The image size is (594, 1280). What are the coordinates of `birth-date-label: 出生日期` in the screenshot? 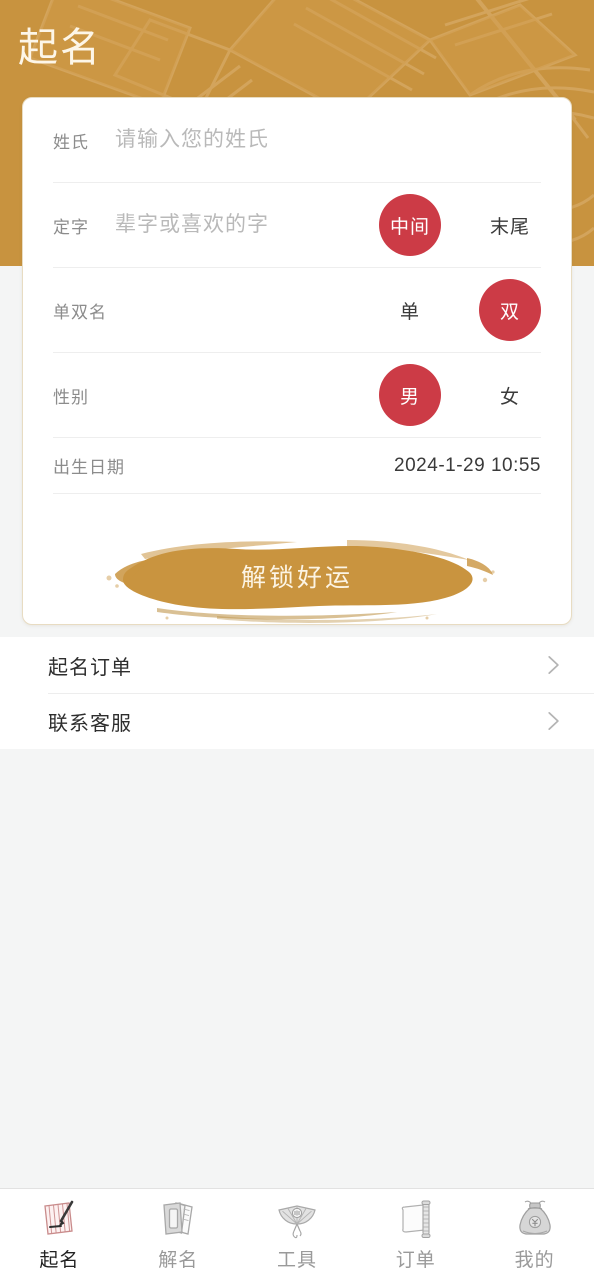 It's located at (89, 467).